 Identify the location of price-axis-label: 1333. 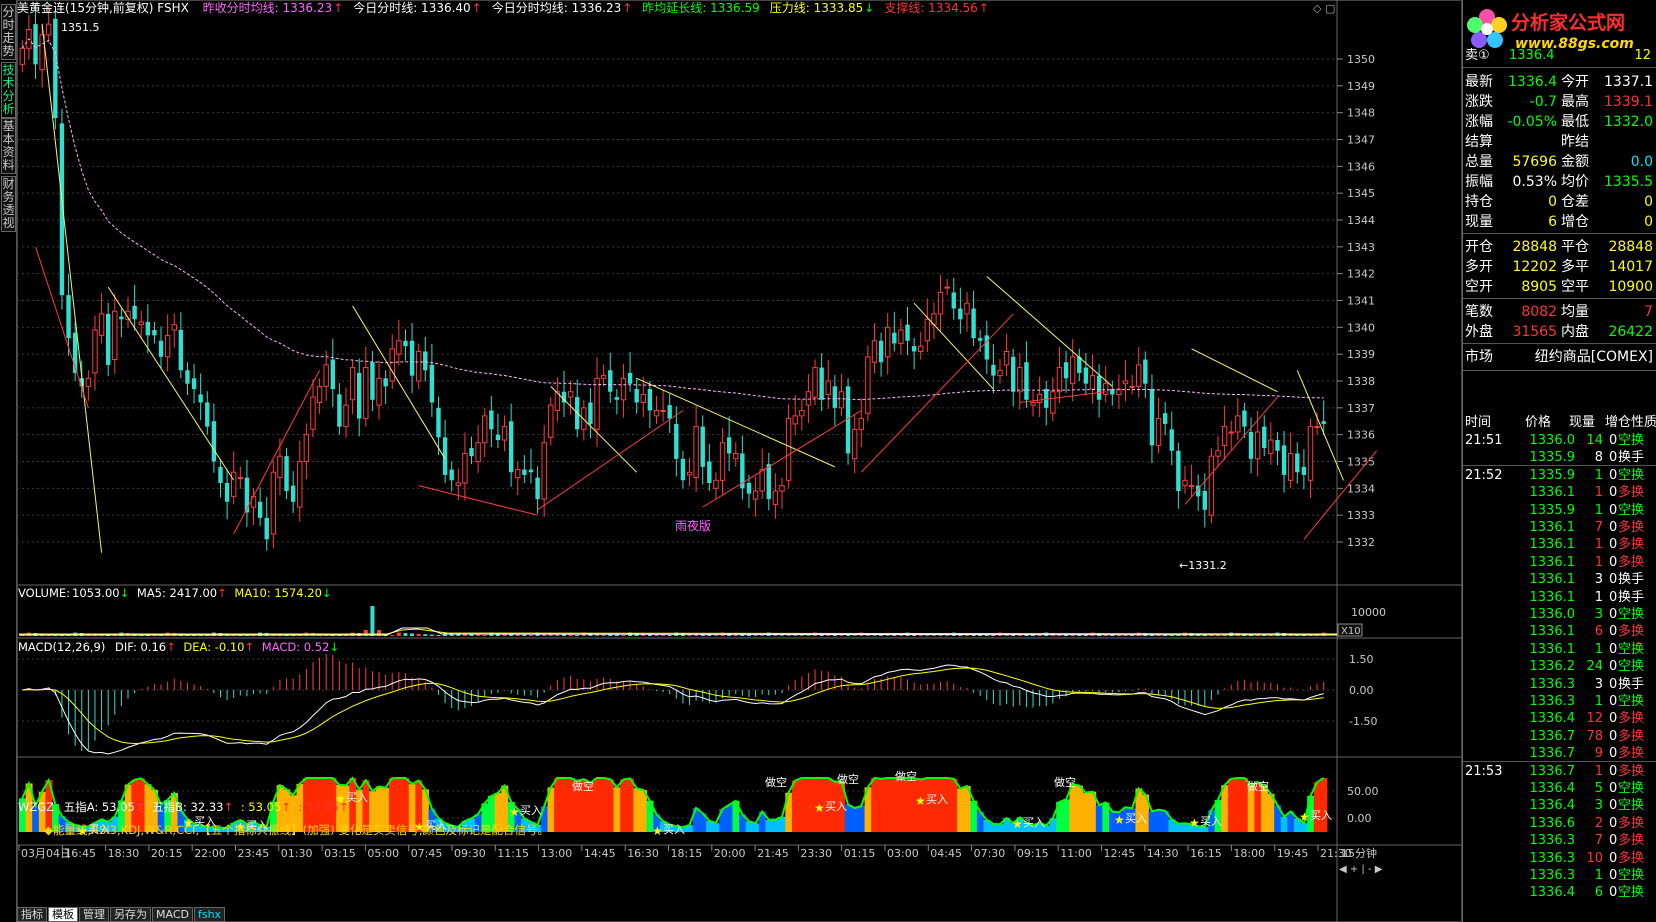
(1361, 515).